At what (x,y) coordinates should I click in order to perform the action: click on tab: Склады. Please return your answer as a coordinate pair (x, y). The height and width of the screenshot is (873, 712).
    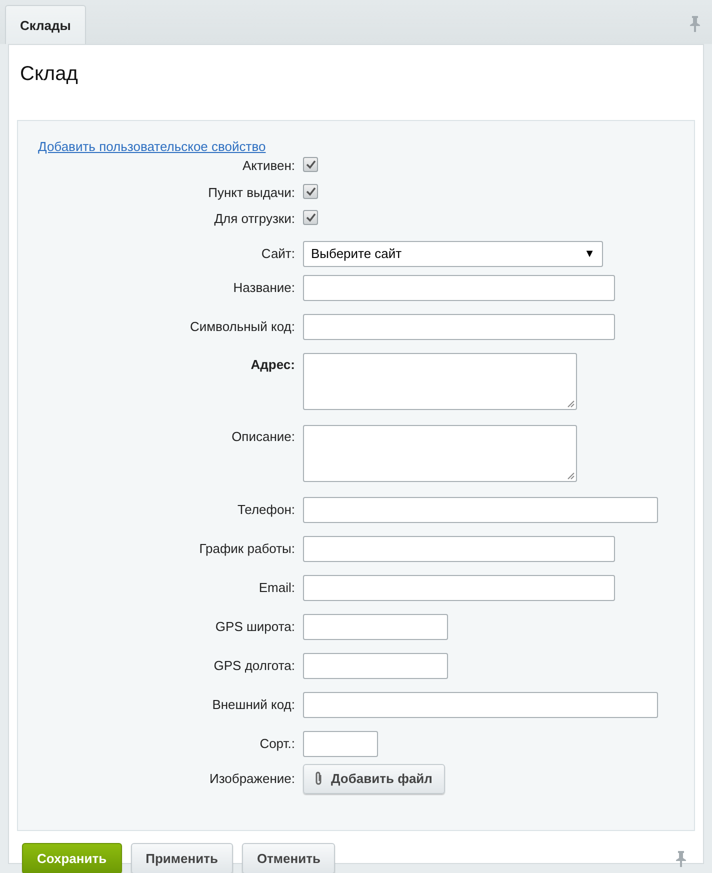
    Looking at the image, I should click on (45, 24).